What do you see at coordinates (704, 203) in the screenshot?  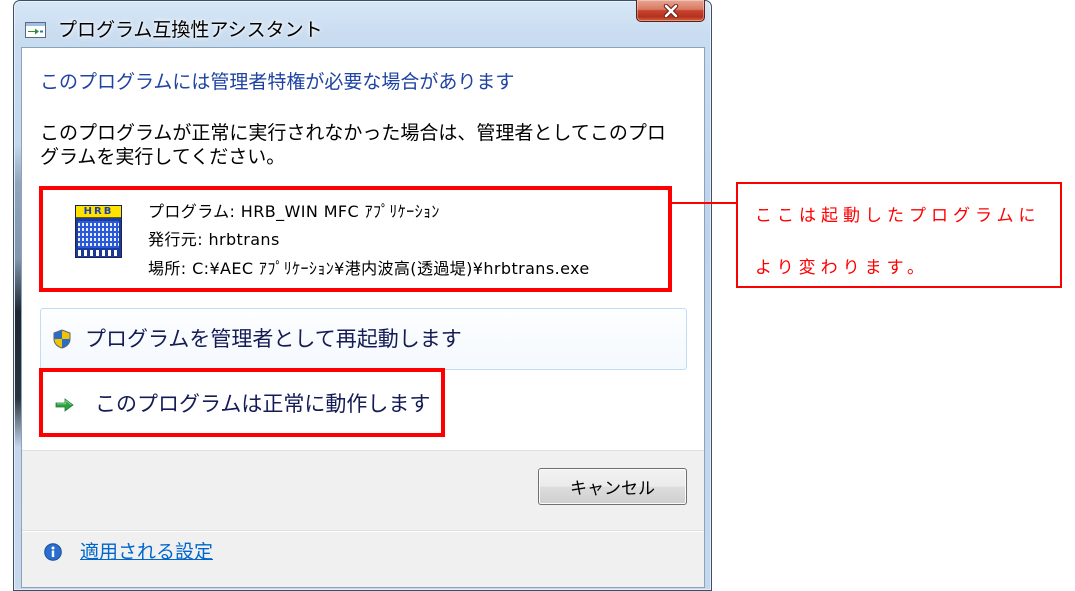 I see `annotation-connector-line` at bounding box center [704, 203].